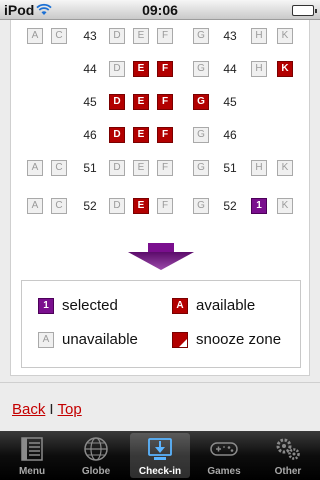 Image resolution: width=320 pixels, height=480 pixels. What do you see at coordinates (160, 382) in the screenshot?
I see `divider` at bounding box center [160, 382].